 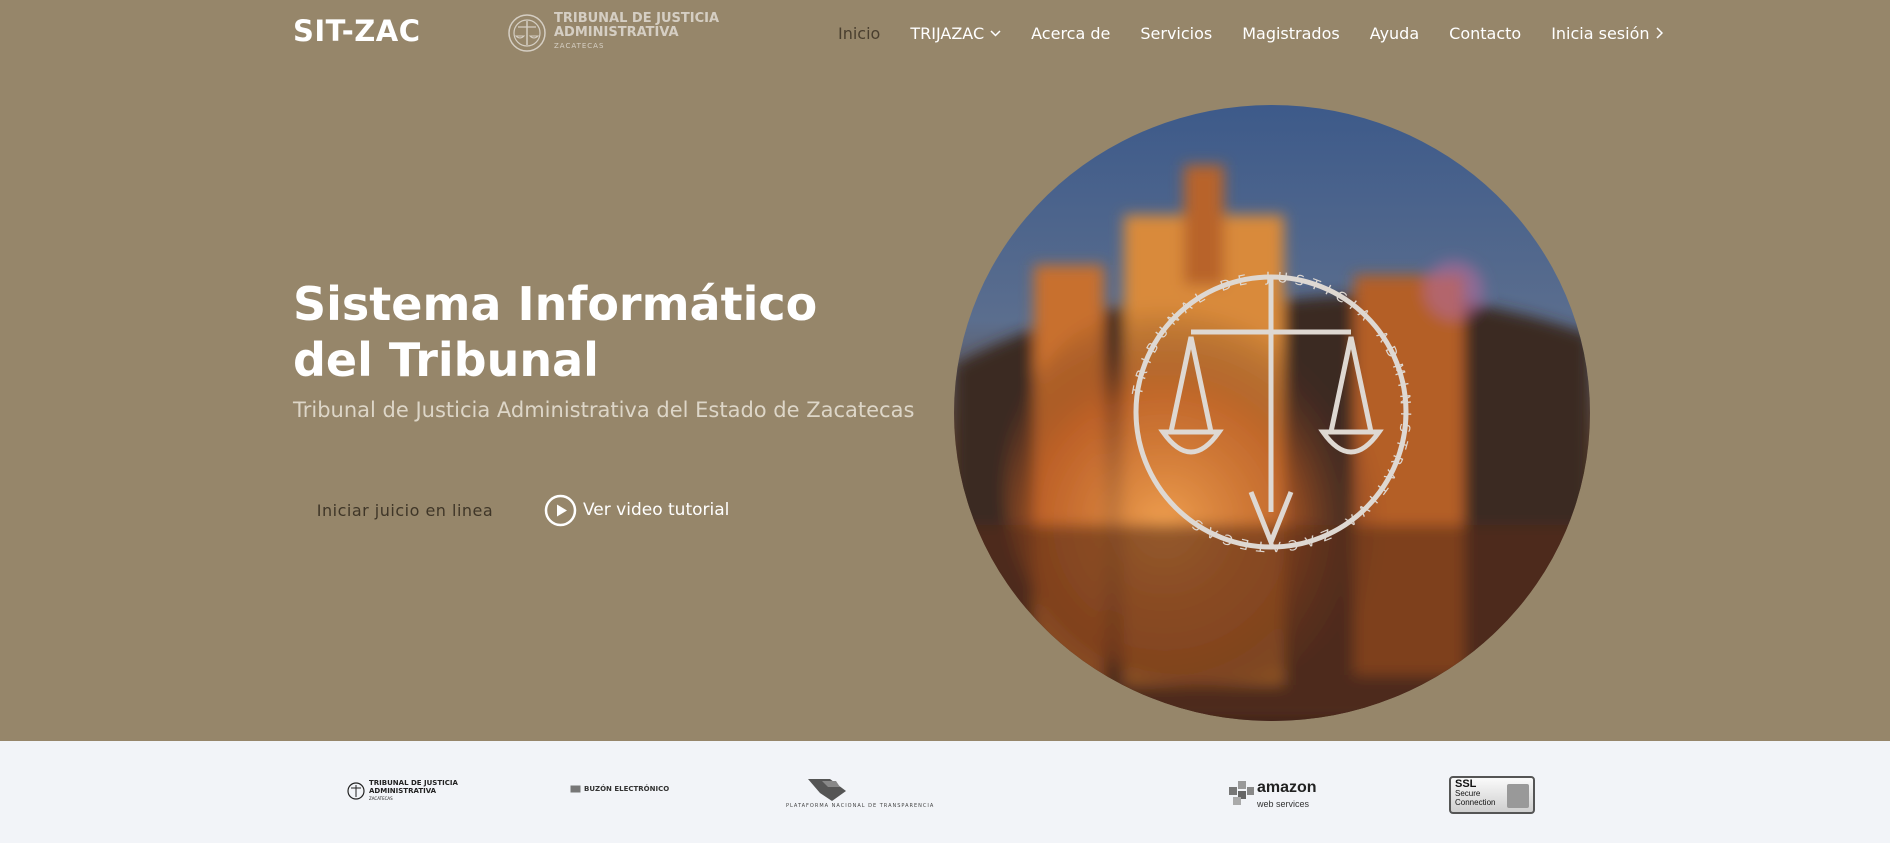 What do you see at coordinates (405, 510) in the screenshot?
I see `start-trial-button: Iniciar juicio en linea` at bounding box center [405, 510].